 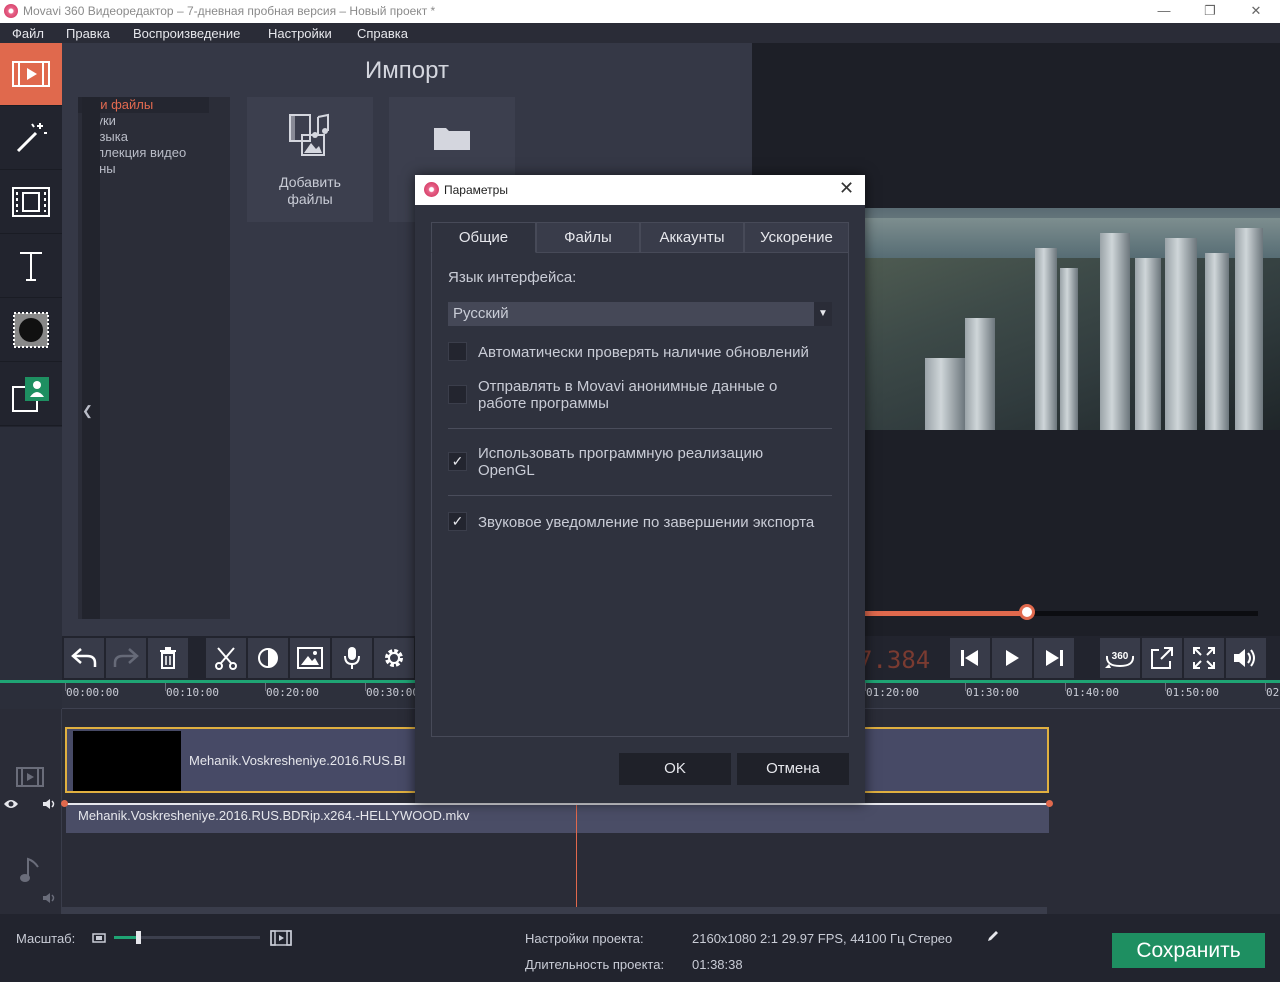 What do you see at coordinates (481, 313) in the screenshot?
I see `language-value: Русский` at bounding box center [481, 313].